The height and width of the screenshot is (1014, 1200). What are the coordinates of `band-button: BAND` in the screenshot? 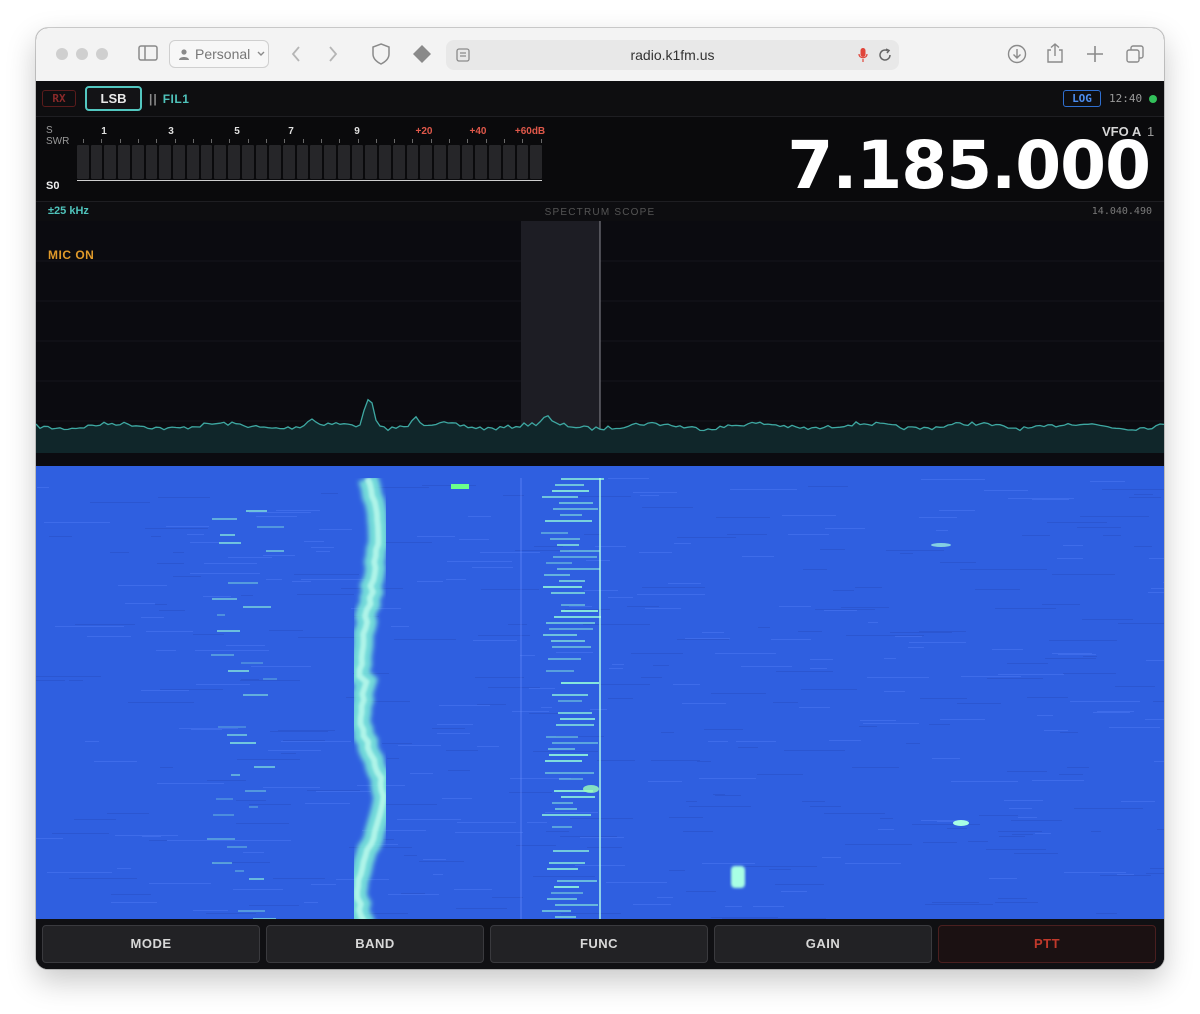 It's located at (375, 944).